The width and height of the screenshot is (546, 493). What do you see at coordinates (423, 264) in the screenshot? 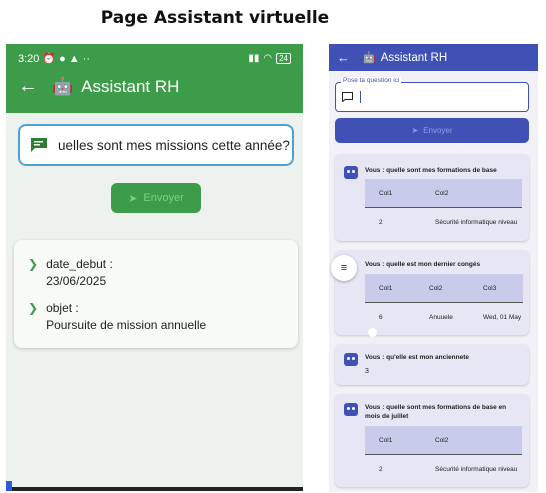
I see `user-question: Vous : quelle est mon dernier congés` at bounding box center [423, 264].